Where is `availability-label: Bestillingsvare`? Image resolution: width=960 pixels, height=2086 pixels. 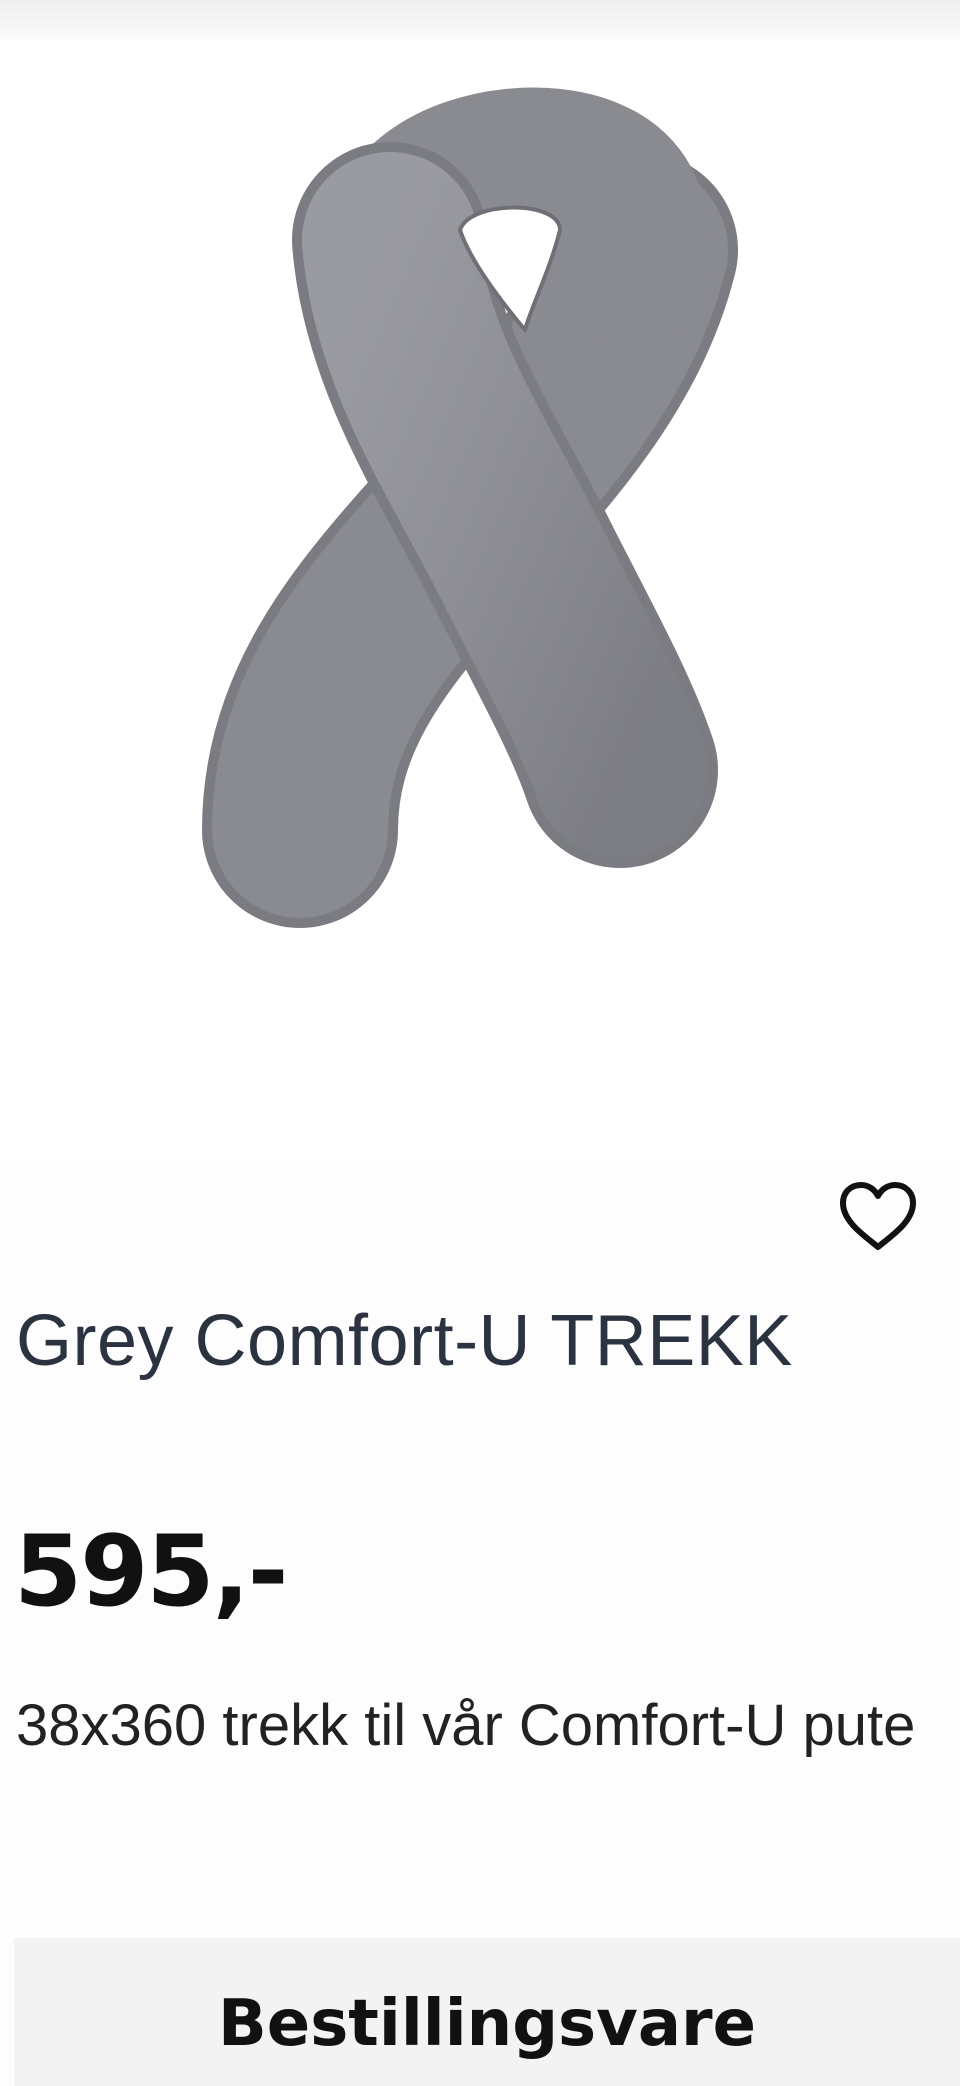
availability-label: Bestillingsvare is located at coordinates (487, 2024).